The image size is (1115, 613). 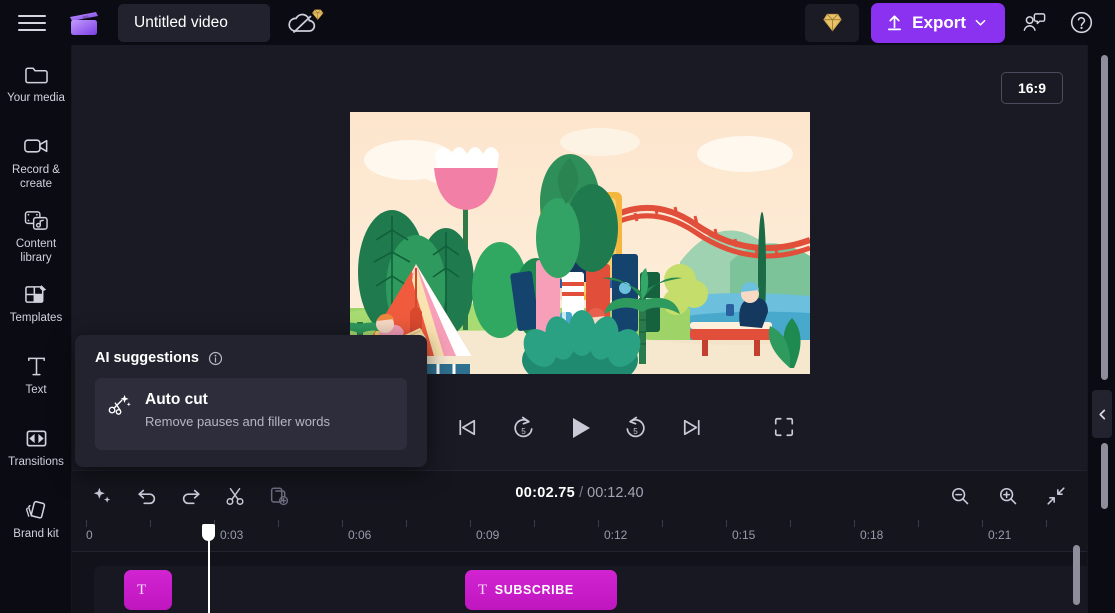 What do you see at coordinates (237, 410) in the screenshot?
I see `auto-cut-text: Auto cut Remove pauses and filler words` at bounding box center [237, 410].